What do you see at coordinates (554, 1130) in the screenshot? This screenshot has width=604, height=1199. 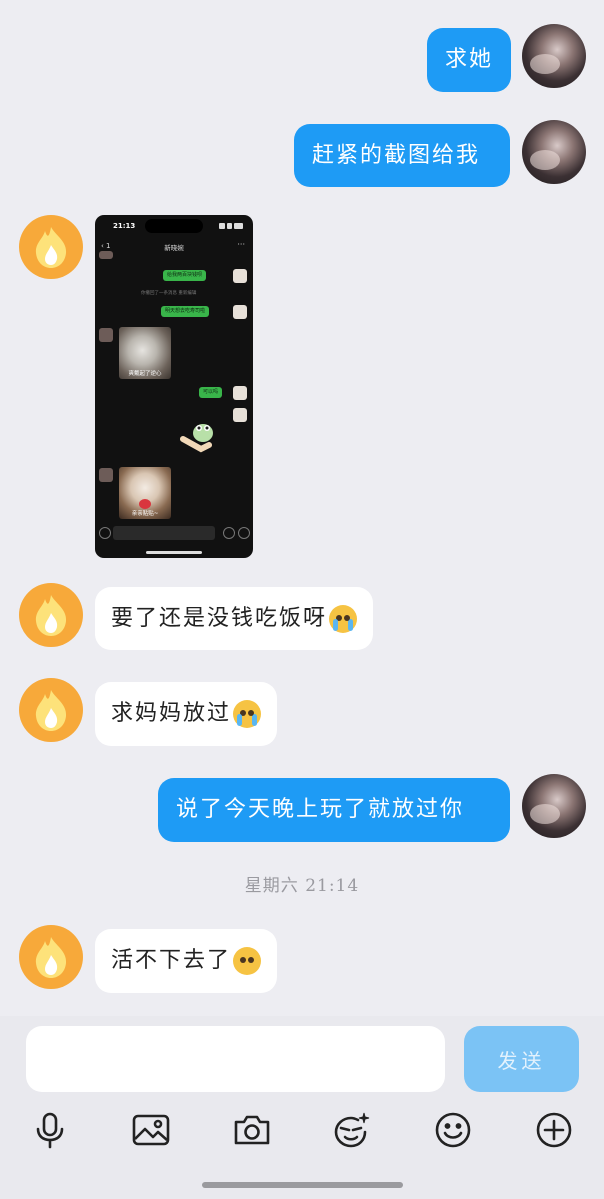 I see `plus-icon` at bounding box center [554, 1130].